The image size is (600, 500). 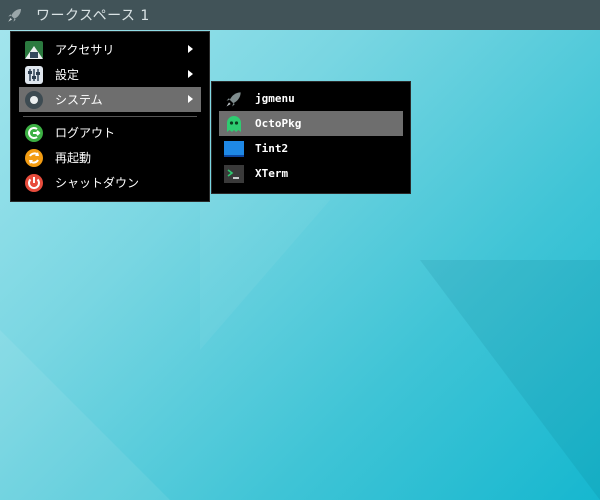 I want to click on menu-item-settings: 設定, so click(x=110, y=74).